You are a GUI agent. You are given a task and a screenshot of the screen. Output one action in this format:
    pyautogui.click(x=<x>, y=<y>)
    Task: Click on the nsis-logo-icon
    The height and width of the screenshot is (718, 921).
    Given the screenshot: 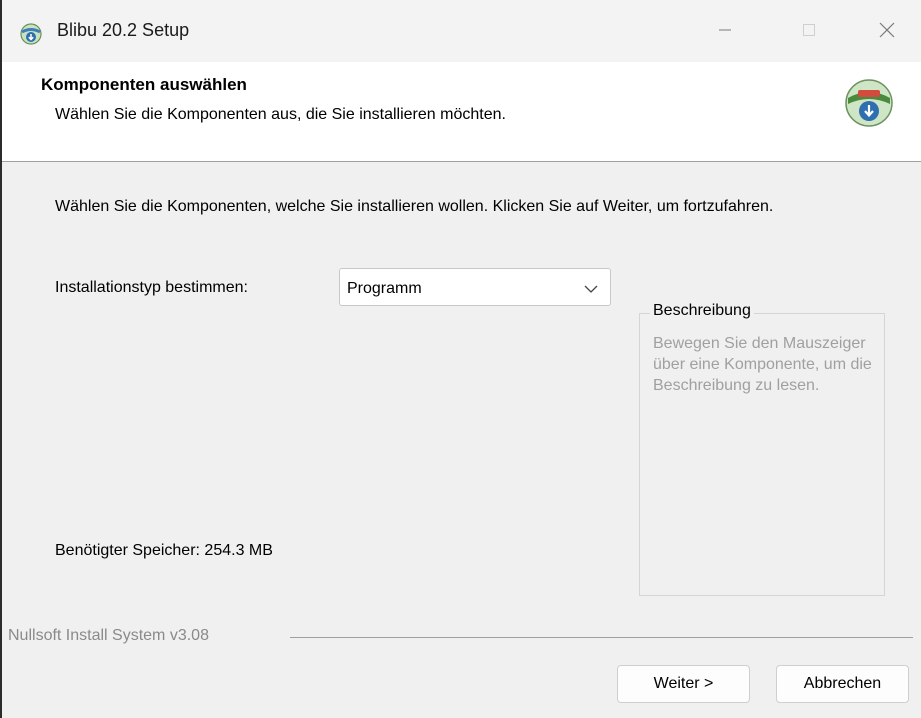 What is the action you would take?
    pyautogui.click(x=869, y=103)
    